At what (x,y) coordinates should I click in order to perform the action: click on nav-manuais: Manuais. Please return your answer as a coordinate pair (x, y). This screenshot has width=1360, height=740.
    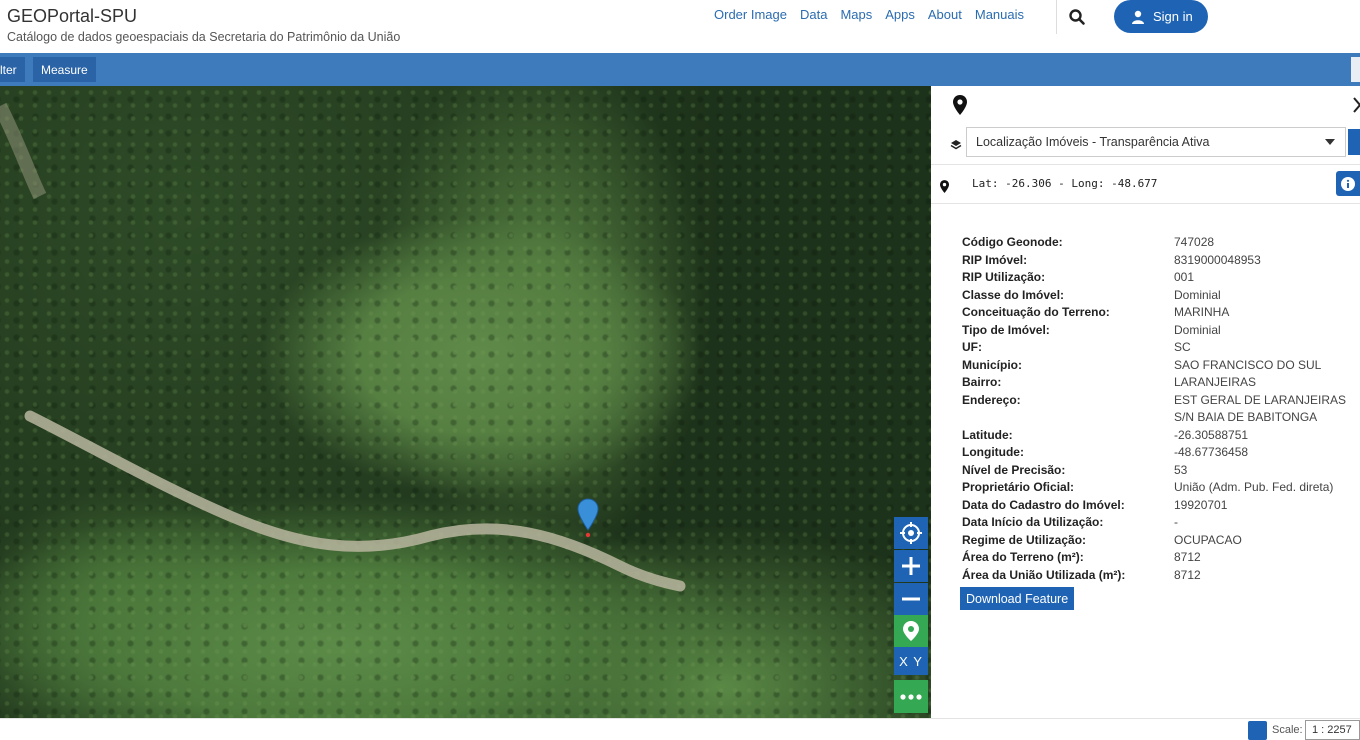
    Looking at the image, I should click on (999, 14).